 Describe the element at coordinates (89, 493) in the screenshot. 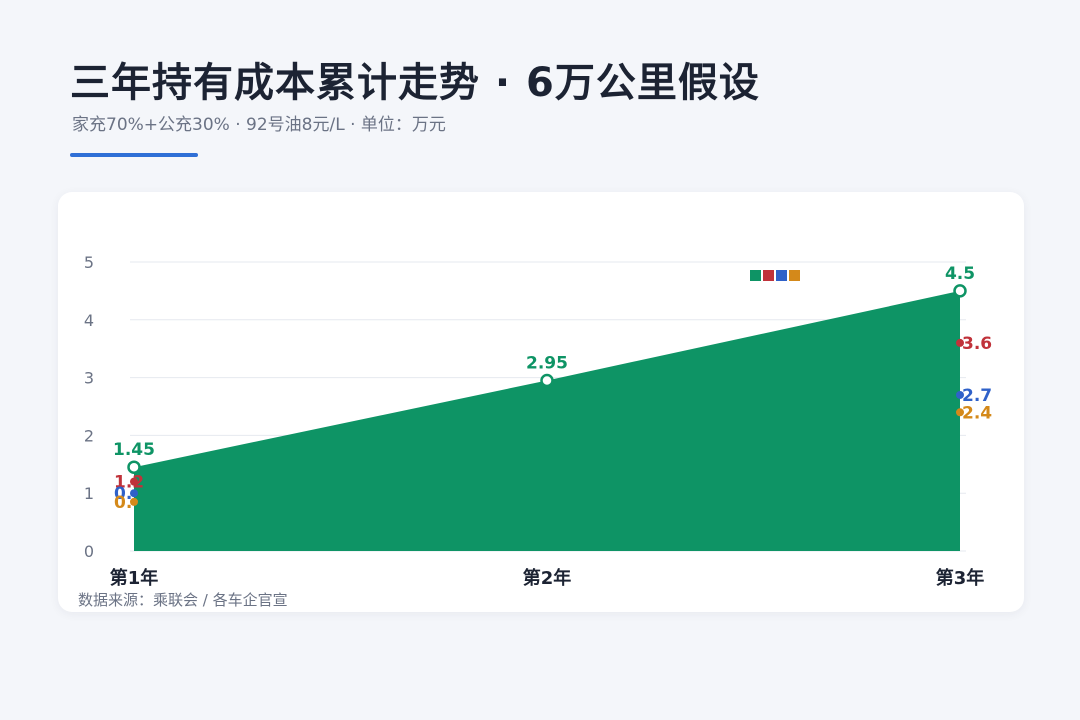

I see `y-tick-label: 1` at that location.